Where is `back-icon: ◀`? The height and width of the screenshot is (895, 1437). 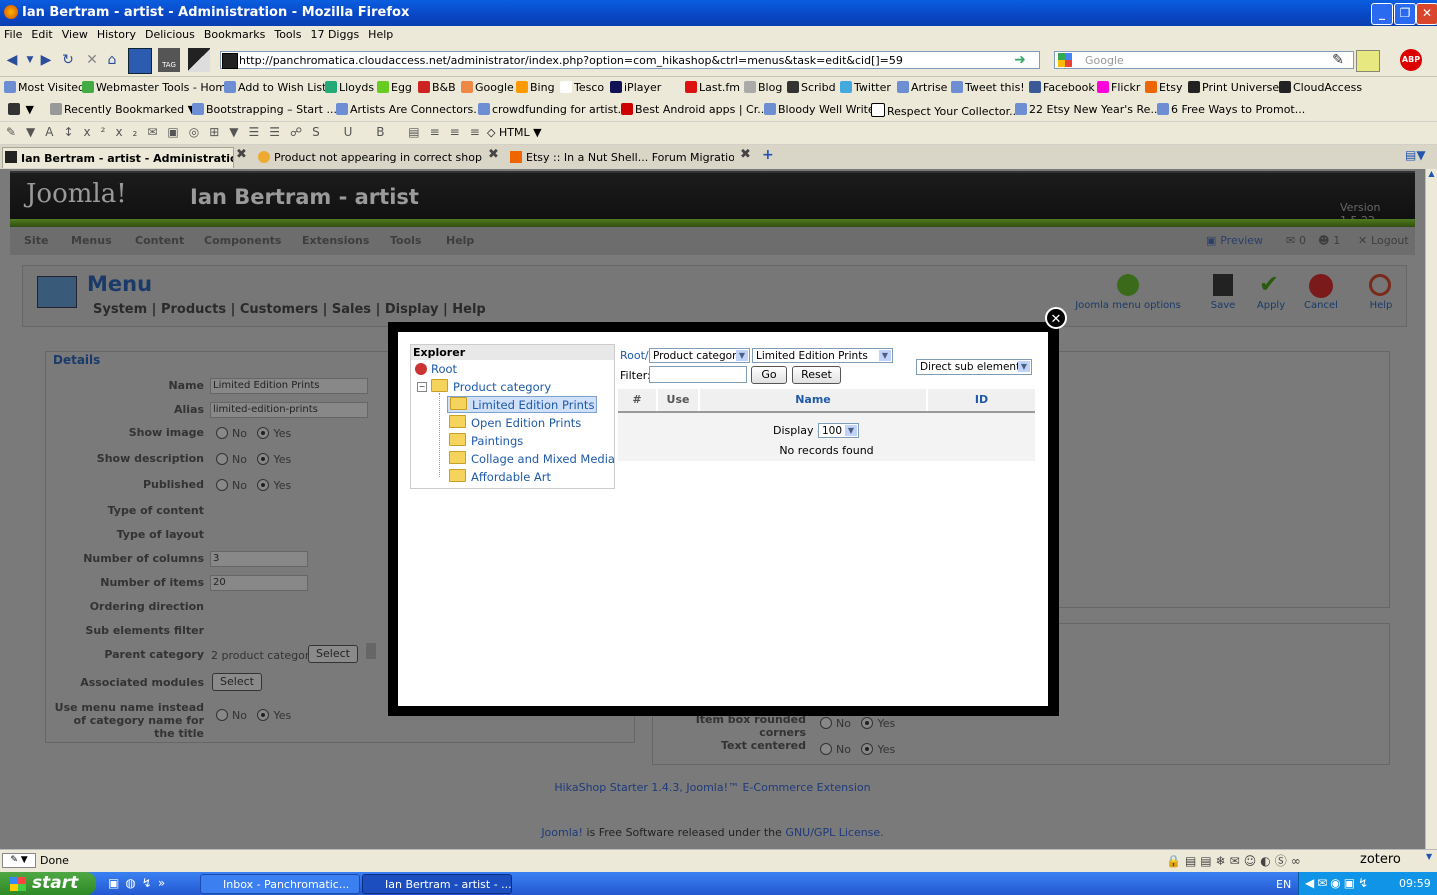
back-icon: ◀ is located at coordinates (12, 60).